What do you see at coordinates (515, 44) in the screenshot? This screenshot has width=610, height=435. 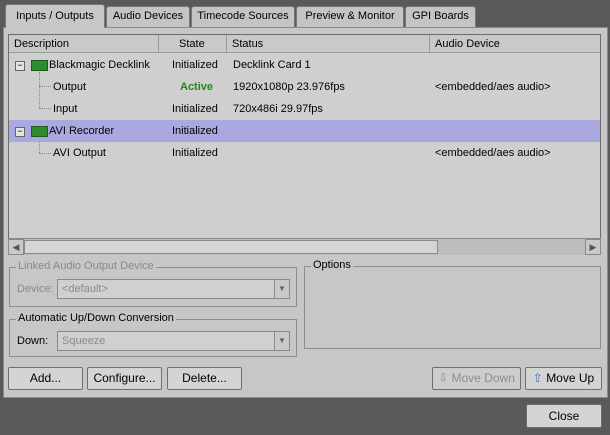 I see `column-header-audio-device: Audio Device` at bounding box center [515, 44].